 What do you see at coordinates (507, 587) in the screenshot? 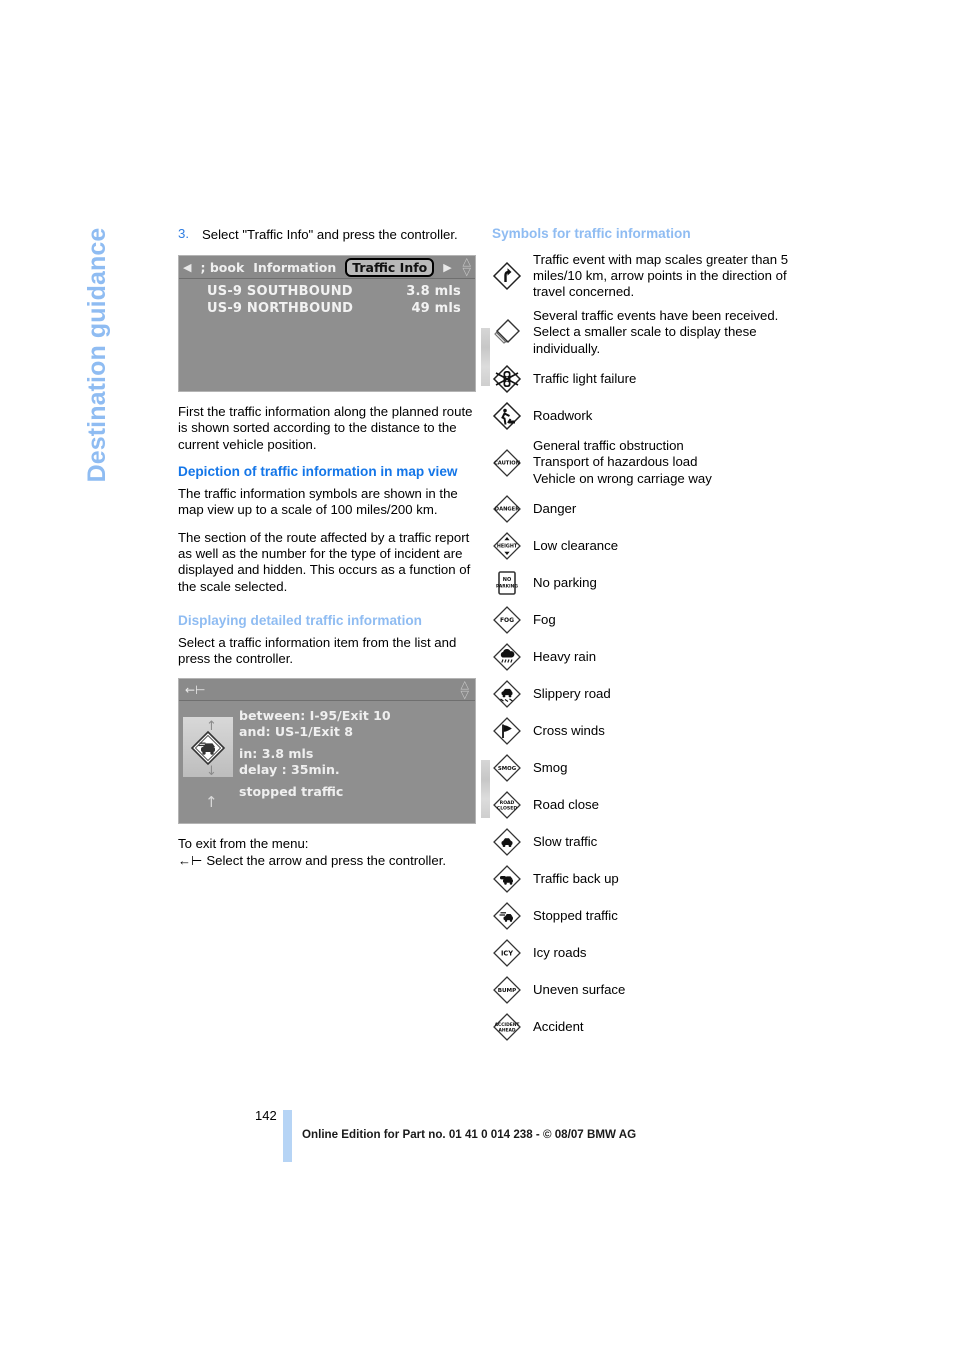
I see `no-parking-icon-text-2: PARKING` at bounding box center [507, 587].